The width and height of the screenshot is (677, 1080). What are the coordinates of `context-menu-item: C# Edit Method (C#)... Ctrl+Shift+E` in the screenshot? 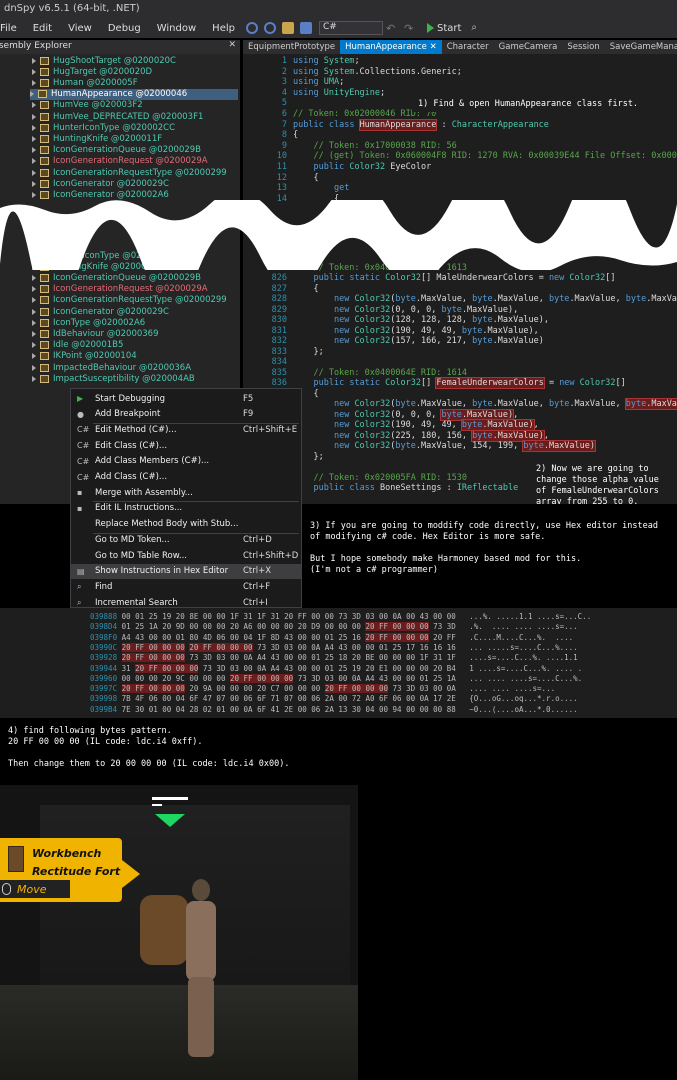 It's located at (186, 429).